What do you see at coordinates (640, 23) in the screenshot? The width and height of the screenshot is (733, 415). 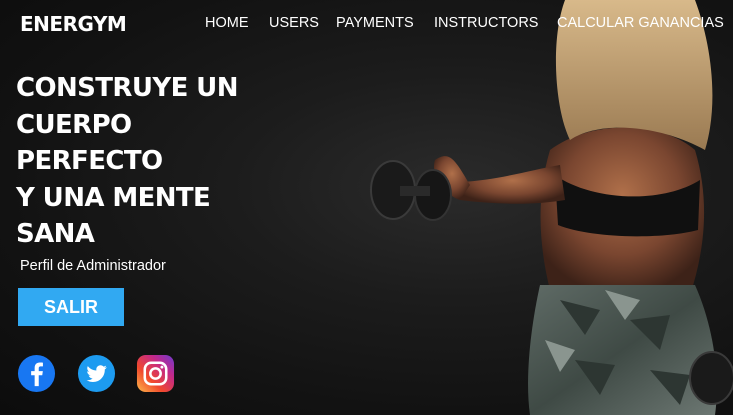 I see `nav-calcular-ganancias: CALCULAR GANANCIAS` at bounding box center [640, 23].